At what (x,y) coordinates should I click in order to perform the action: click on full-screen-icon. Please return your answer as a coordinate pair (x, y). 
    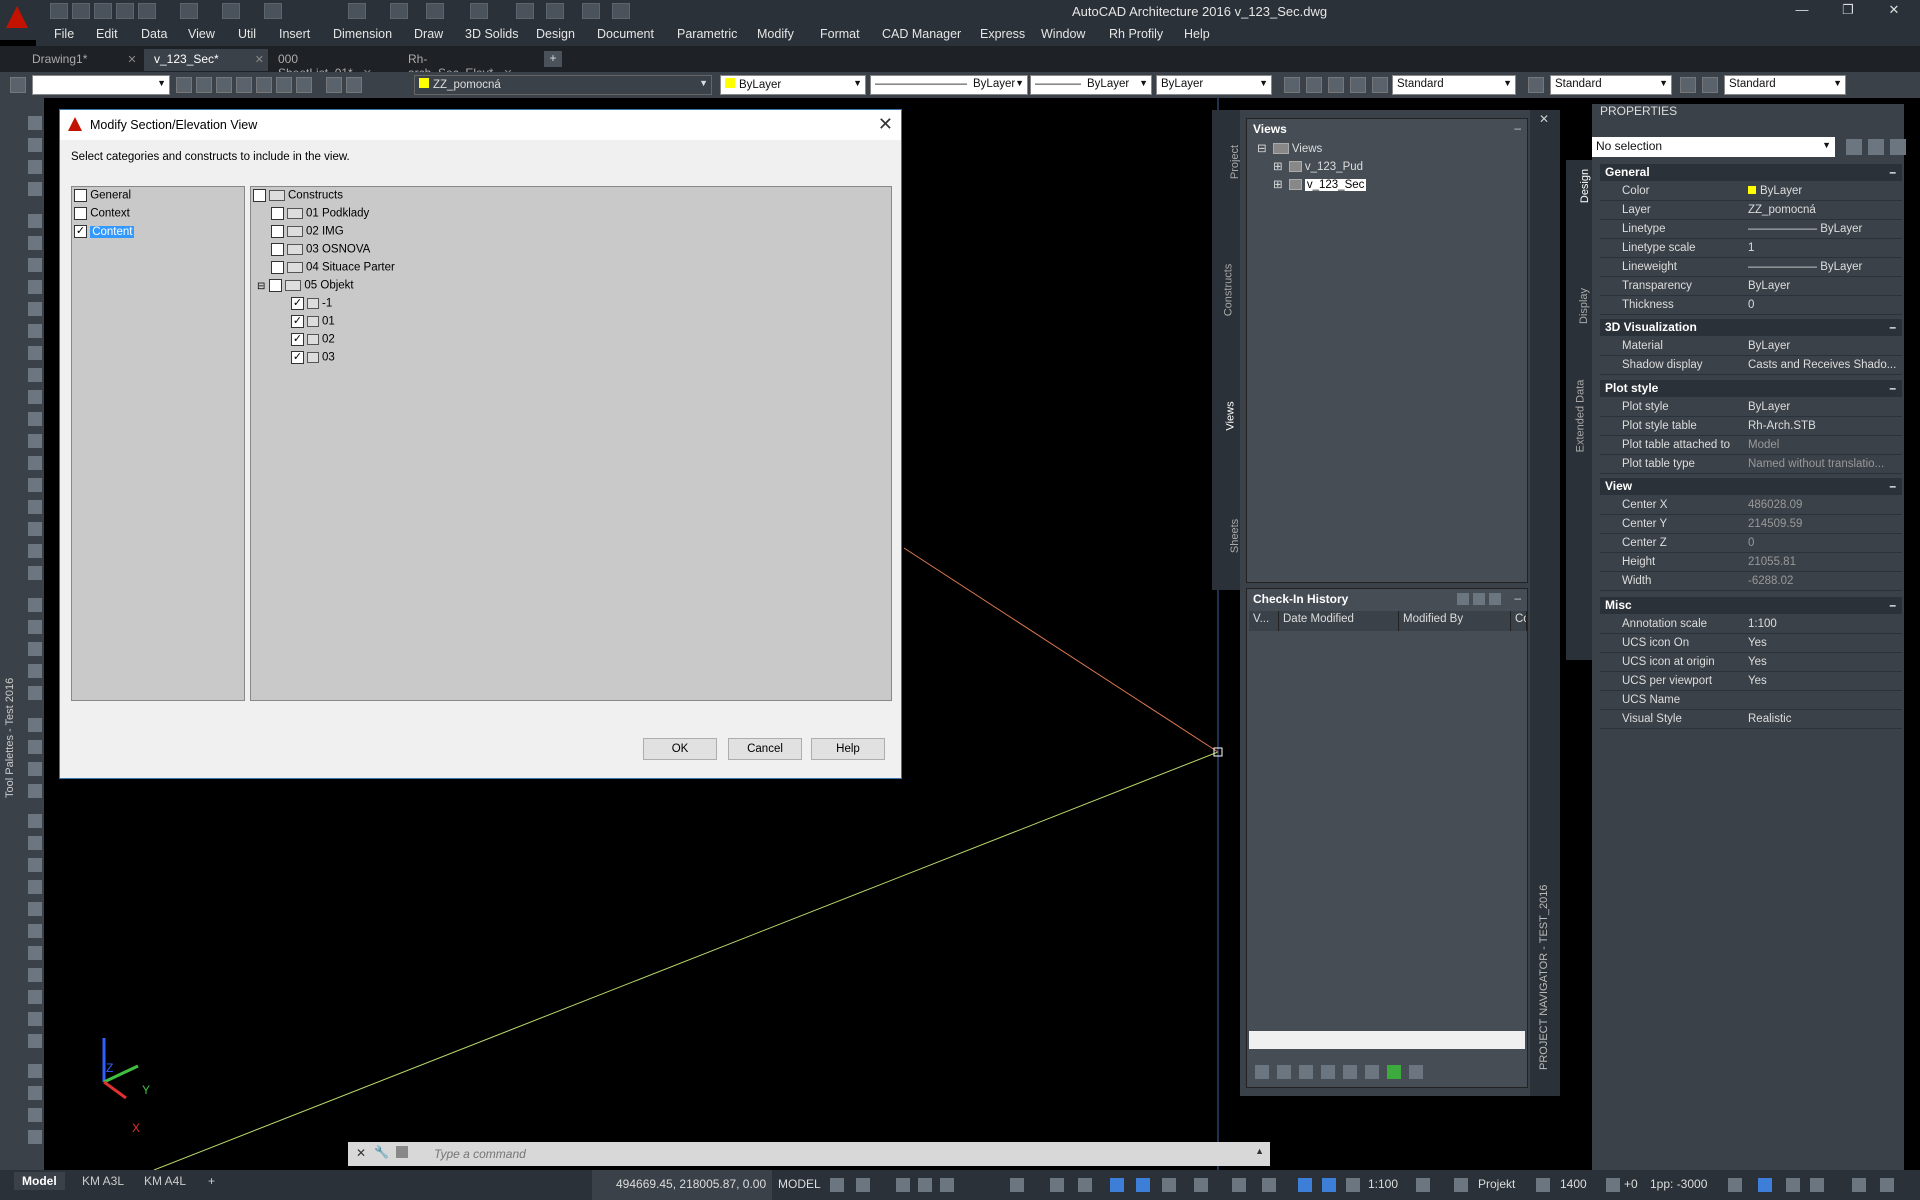
    Looking at the image, I should click on (1887, 1185).